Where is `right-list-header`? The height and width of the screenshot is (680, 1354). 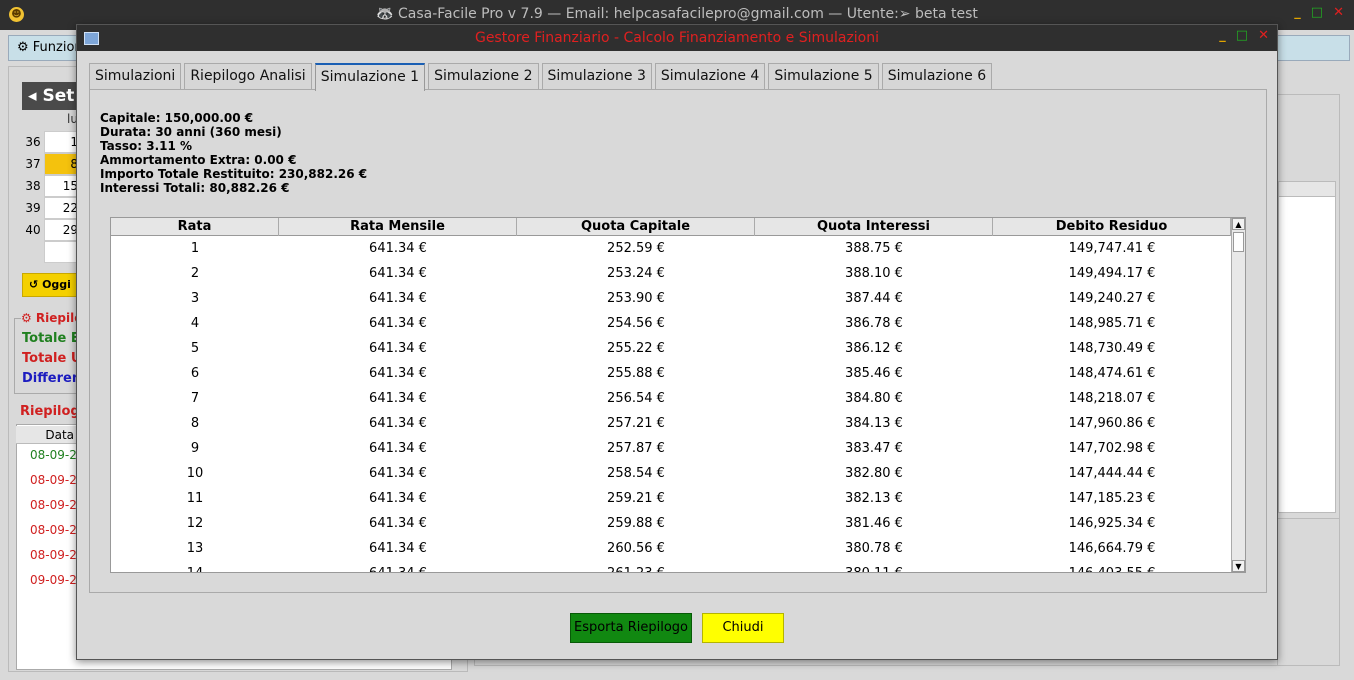 right-list-header is located at coordinates (1307, 189).